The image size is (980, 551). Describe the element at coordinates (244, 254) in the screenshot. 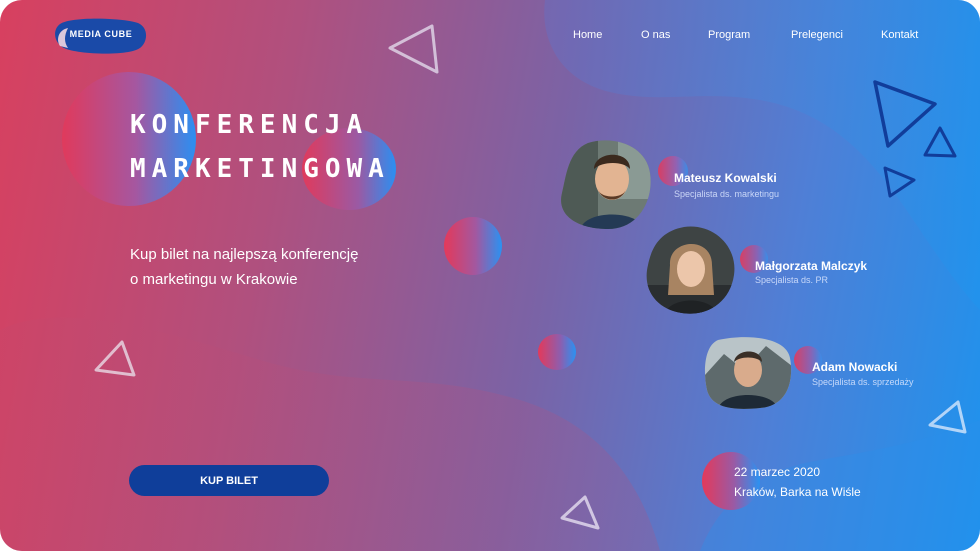

I see `hero-subtitle-line1: Kup bilet na najlepszą konferencję` at that location.